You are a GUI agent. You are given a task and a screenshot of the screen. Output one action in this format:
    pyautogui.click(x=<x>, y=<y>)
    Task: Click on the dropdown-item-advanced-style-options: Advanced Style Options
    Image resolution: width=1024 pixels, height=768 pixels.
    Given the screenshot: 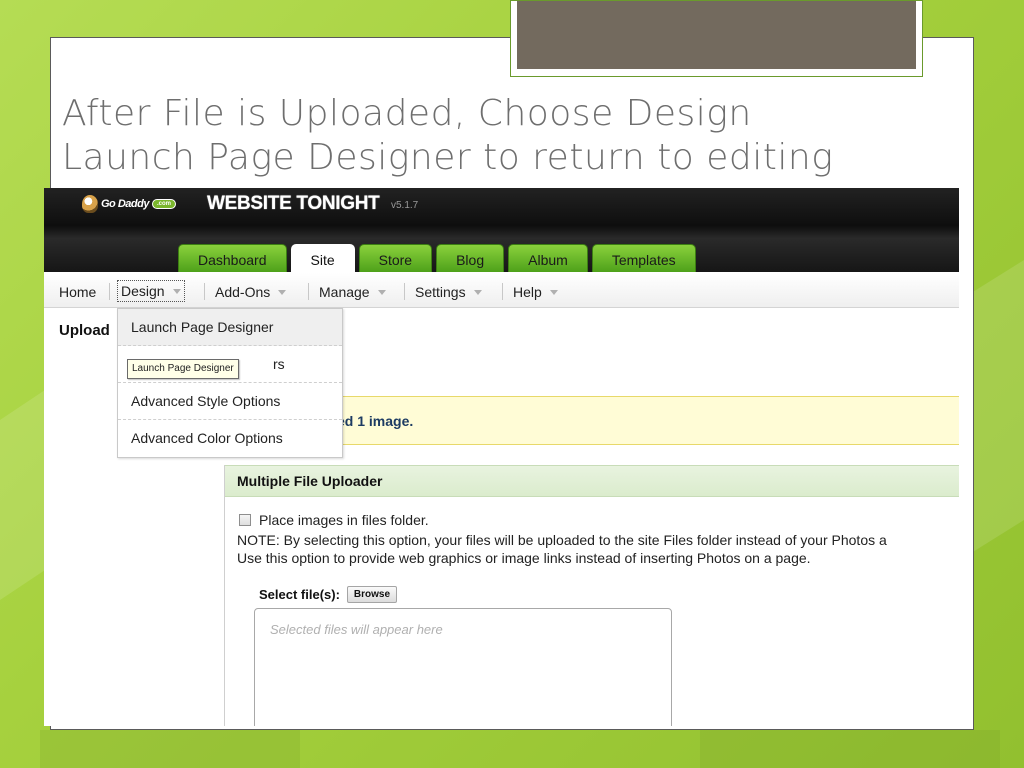 What is the action you would take?
    pyautogui.click(x=230, y=401)
    